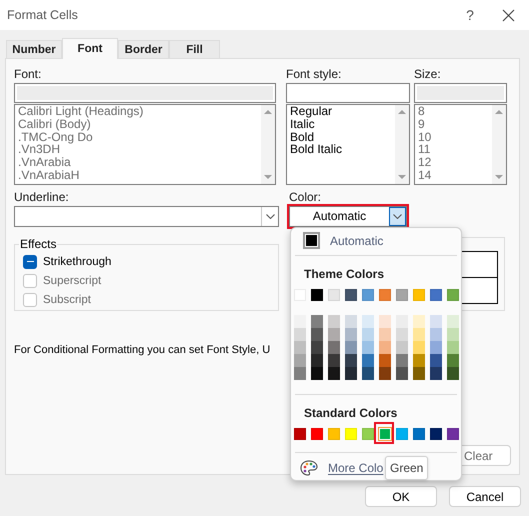 This screenshot has width=529, height=516. Describe the element at coordinates (41, 197) in the screenshot. I see `field-label: Underline:` at that location.